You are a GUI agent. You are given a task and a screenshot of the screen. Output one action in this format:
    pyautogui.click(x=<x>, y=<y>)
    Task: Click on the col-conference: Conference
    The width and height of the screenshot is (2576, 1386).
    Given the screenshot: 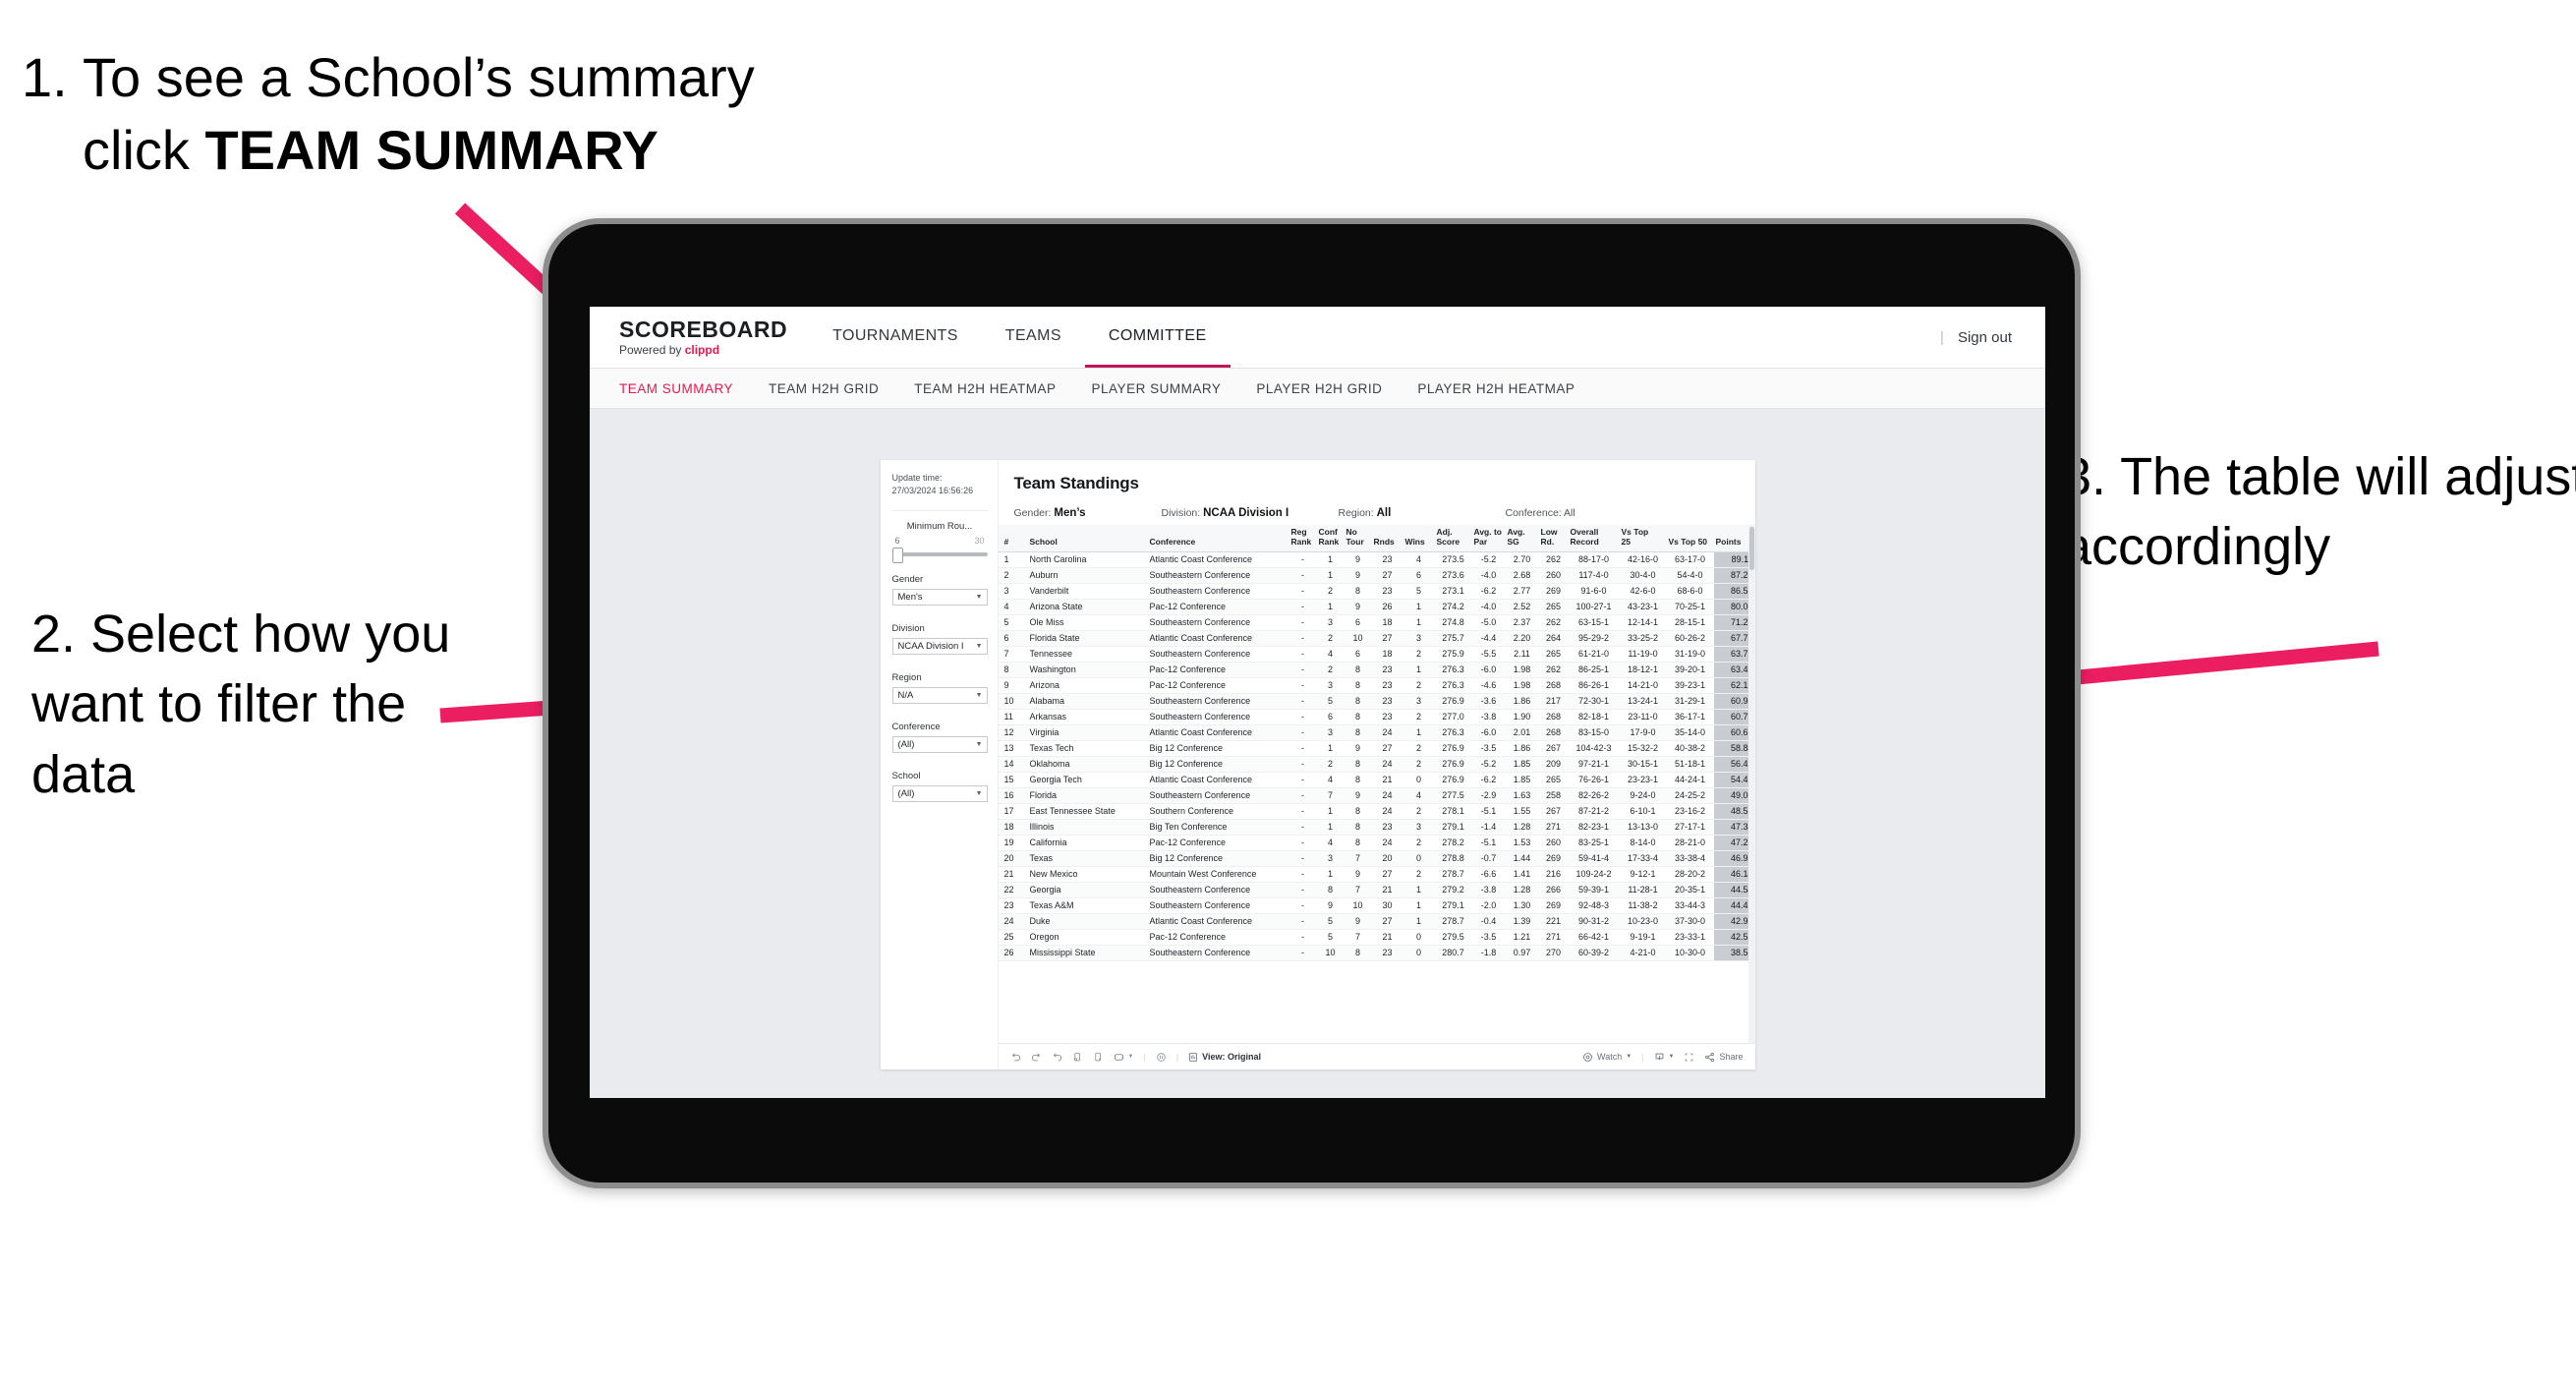 What is the action you would take?
    pyautogui.click(x=1218, y=538)
    